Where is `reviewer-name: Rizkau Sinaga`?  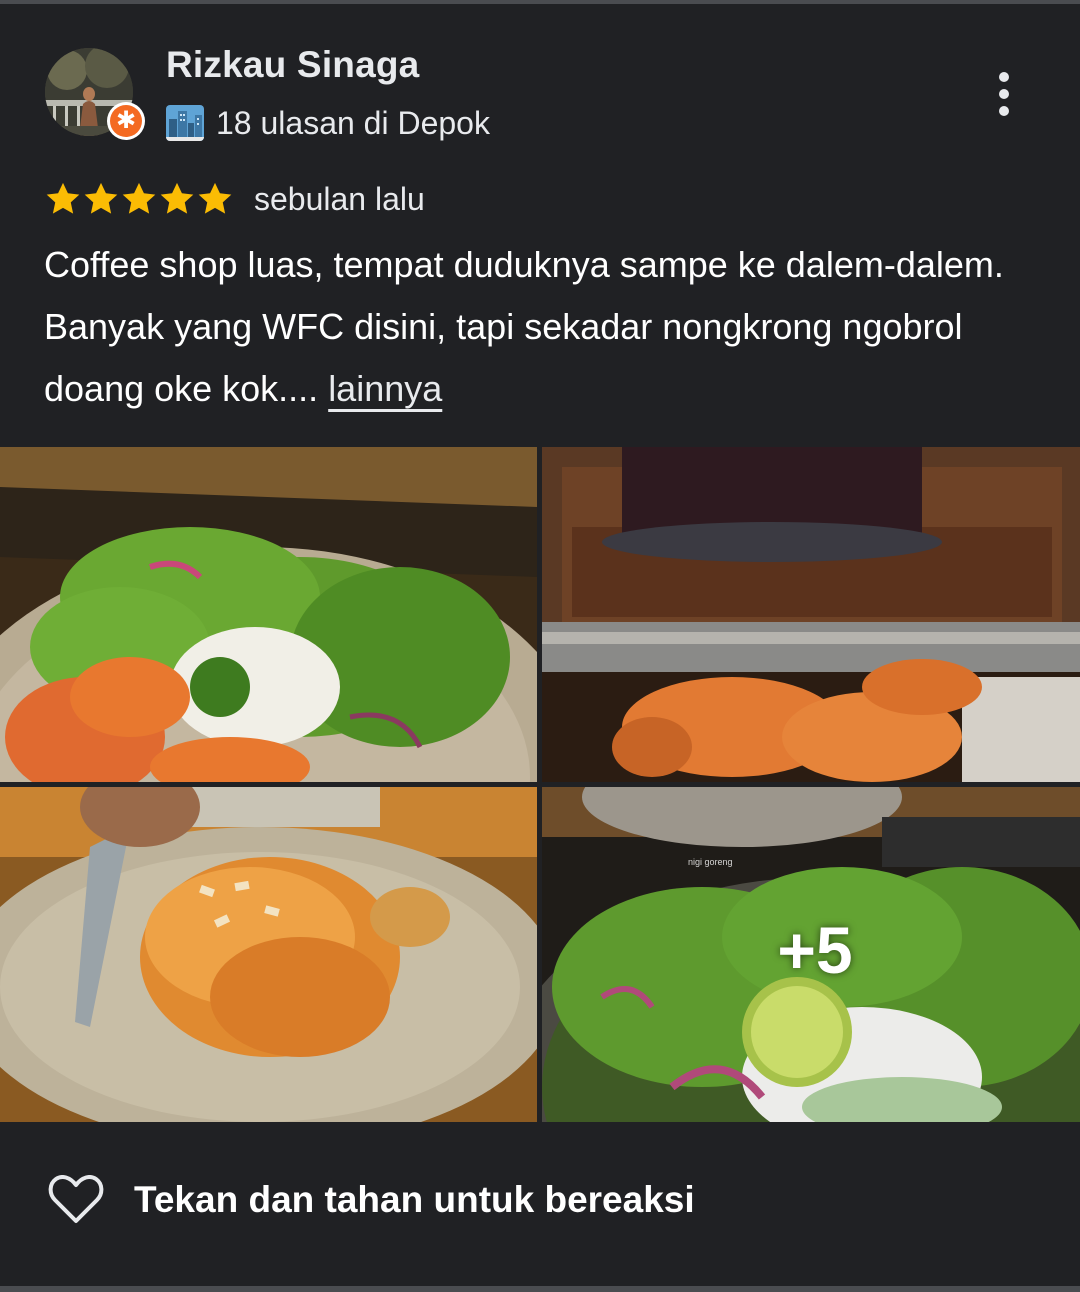
reviewer-name: Rizkau Sinaga is located at coordinates (292, 65).